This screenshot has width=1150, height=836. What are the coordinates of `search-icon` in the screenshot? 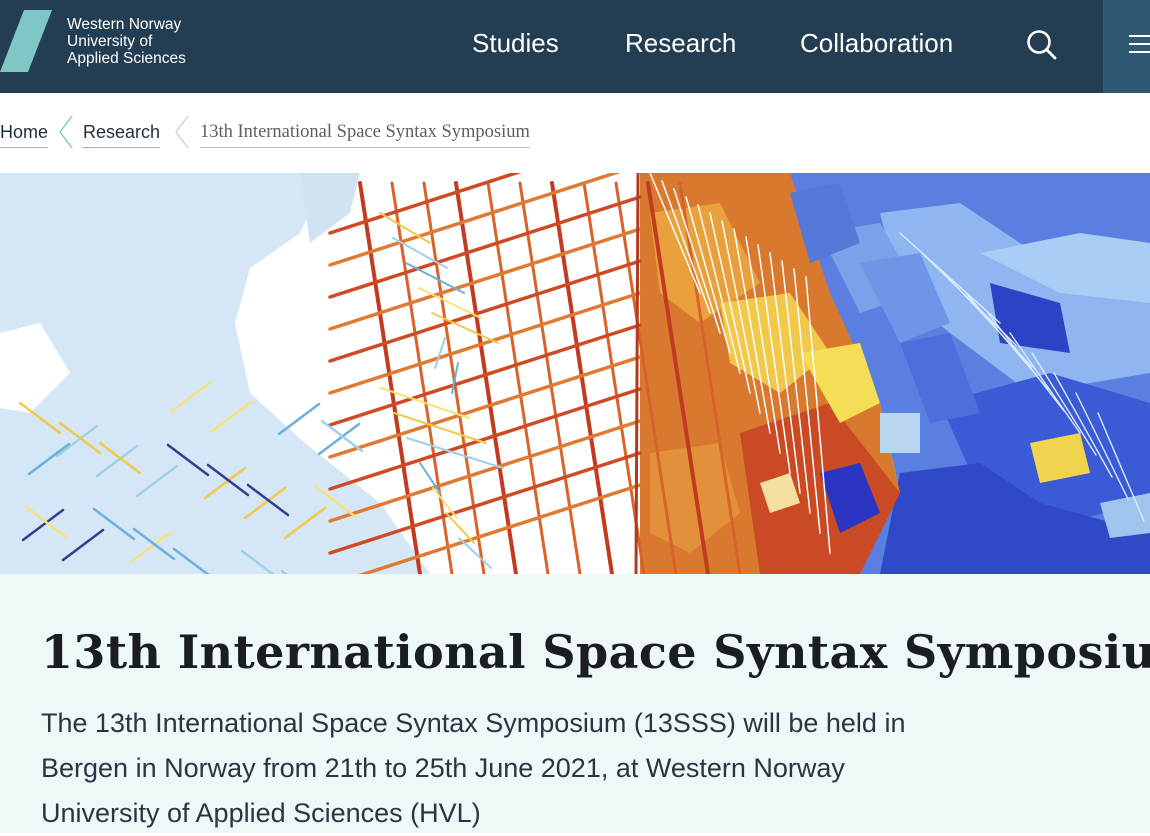 It's located at (1042, 45).